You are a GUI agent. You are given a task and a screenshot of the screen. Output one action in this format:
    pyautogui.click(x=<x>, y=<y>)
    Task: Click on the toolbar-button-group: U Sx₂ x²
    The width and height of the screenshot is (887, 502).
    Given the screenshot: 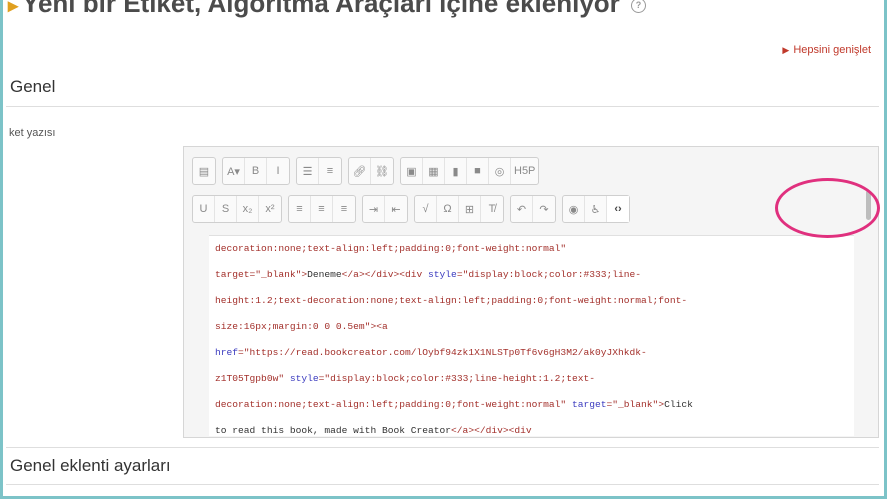 What is the action you would take?
    pyautogui.click(x=237, y=209)
    